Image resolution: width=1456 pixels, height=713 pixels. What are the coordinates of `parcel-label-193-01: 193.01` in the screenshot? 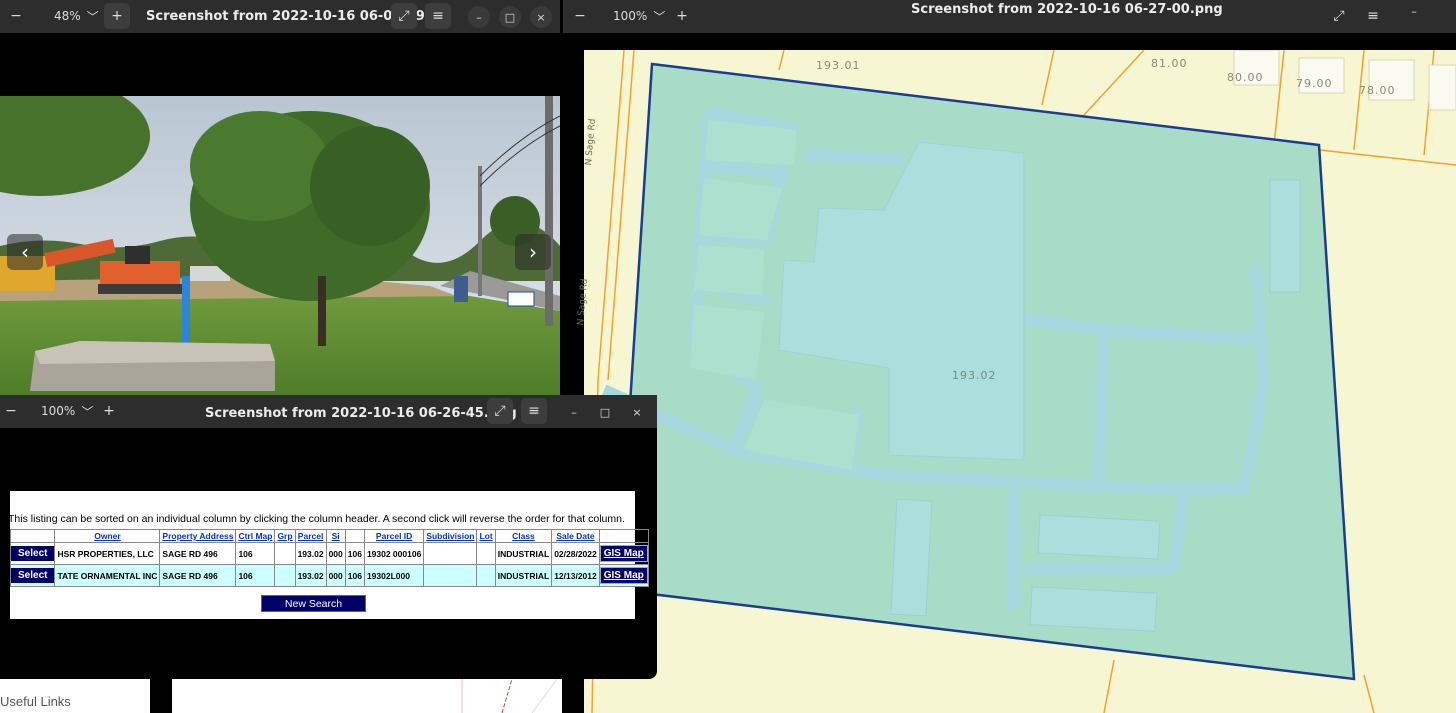 It's located at (838, 65).